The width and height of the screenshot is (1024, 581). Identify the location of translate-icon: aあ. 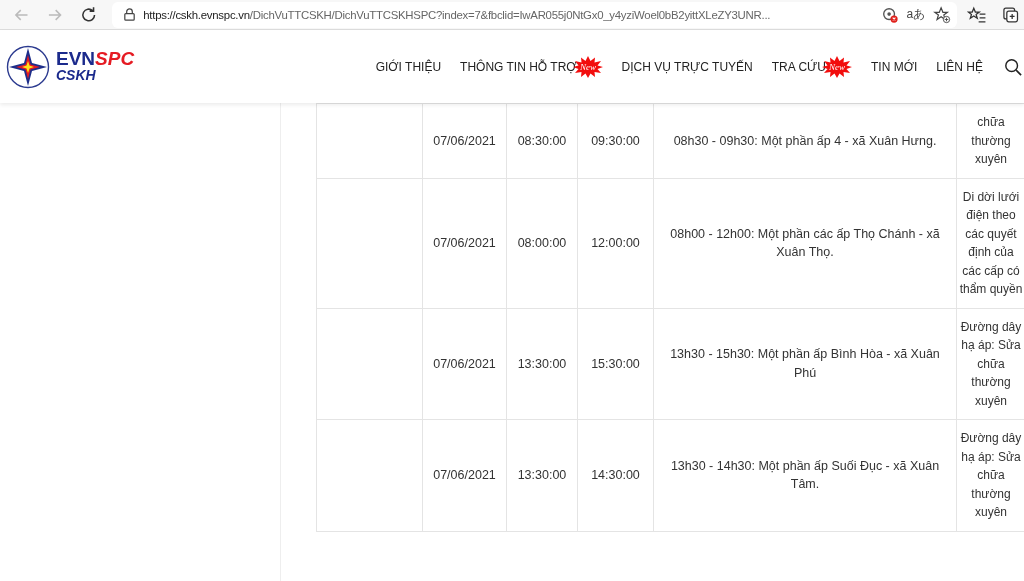
(916, 14).